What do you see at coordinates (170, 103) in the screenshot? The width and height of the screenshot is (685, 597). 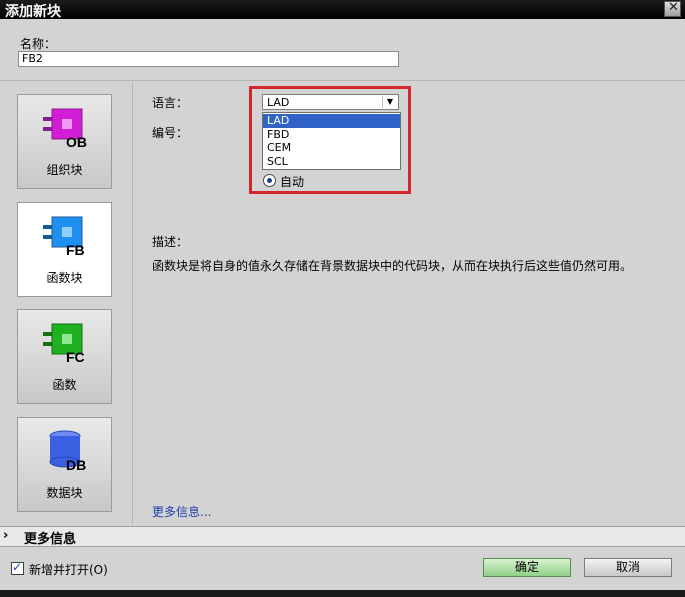 I see `language-label: 语言：` at bounding box center [170, 103].